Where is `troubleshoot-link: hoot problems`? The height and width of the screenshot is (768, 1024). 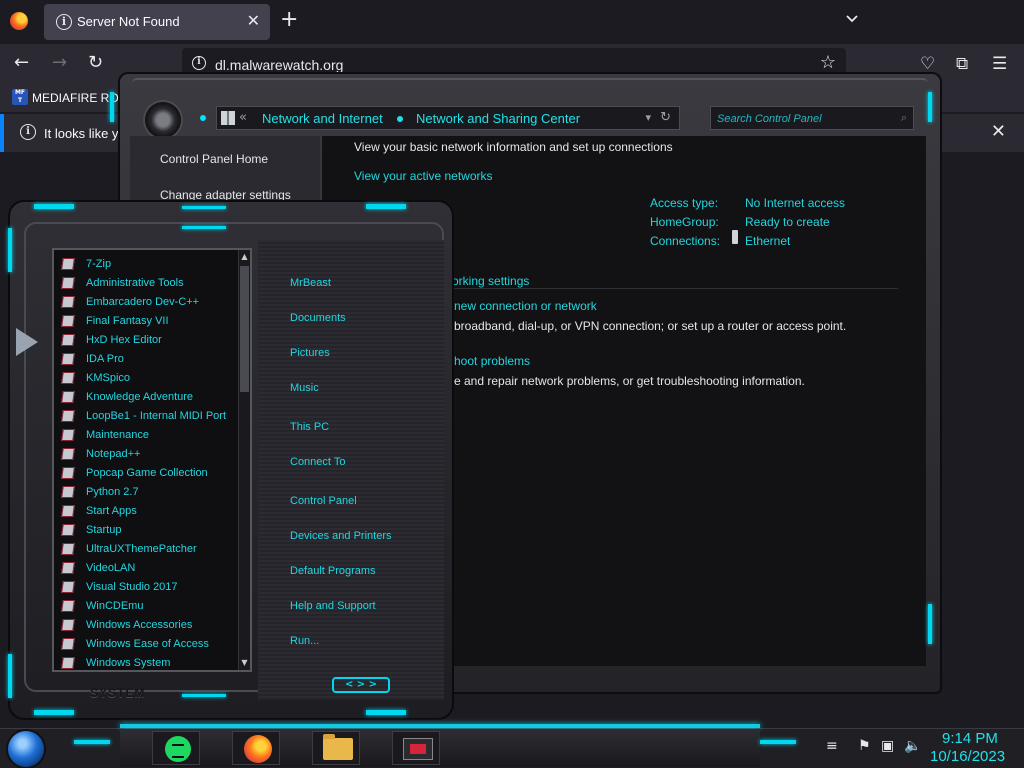
troubleshoot-link: hoot problems is located at coordinates (492, 361).